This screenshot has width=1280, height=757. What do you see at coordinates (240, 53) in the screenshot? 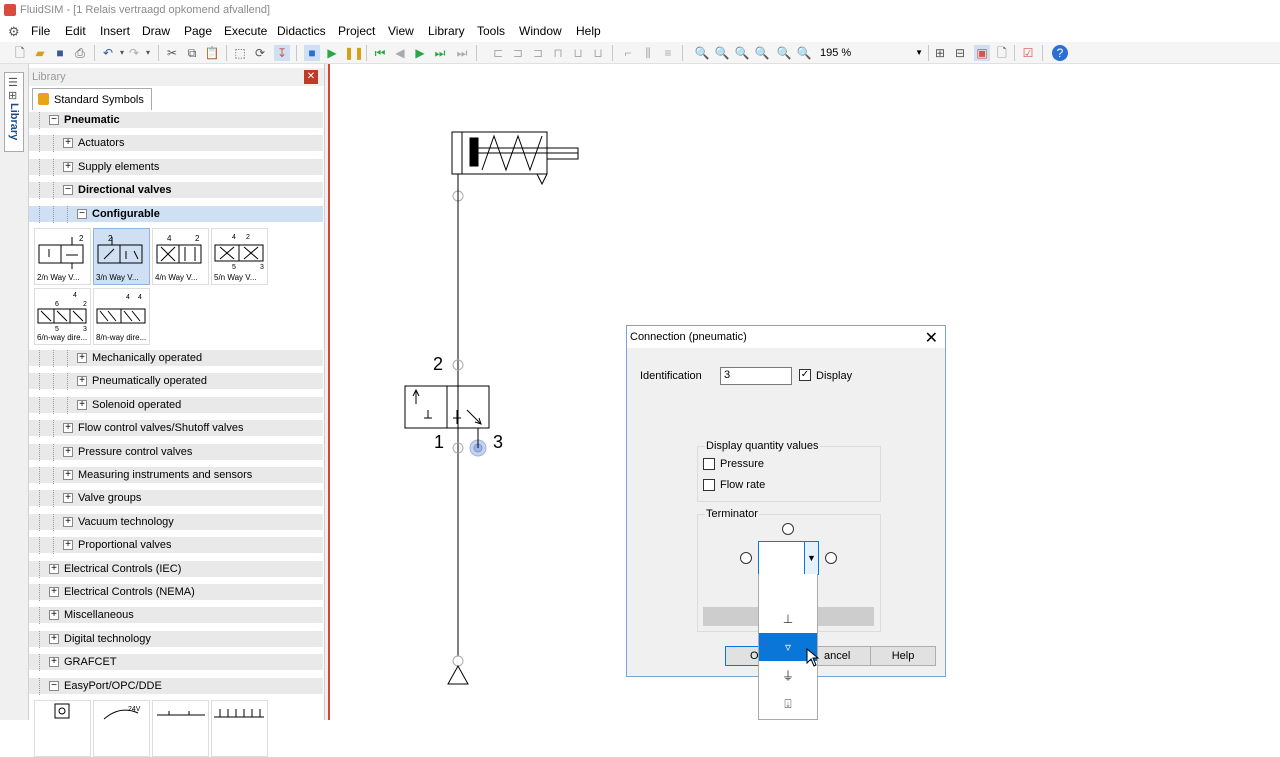
I see `select-icon: ⬚` at bounding box center [240, 53].